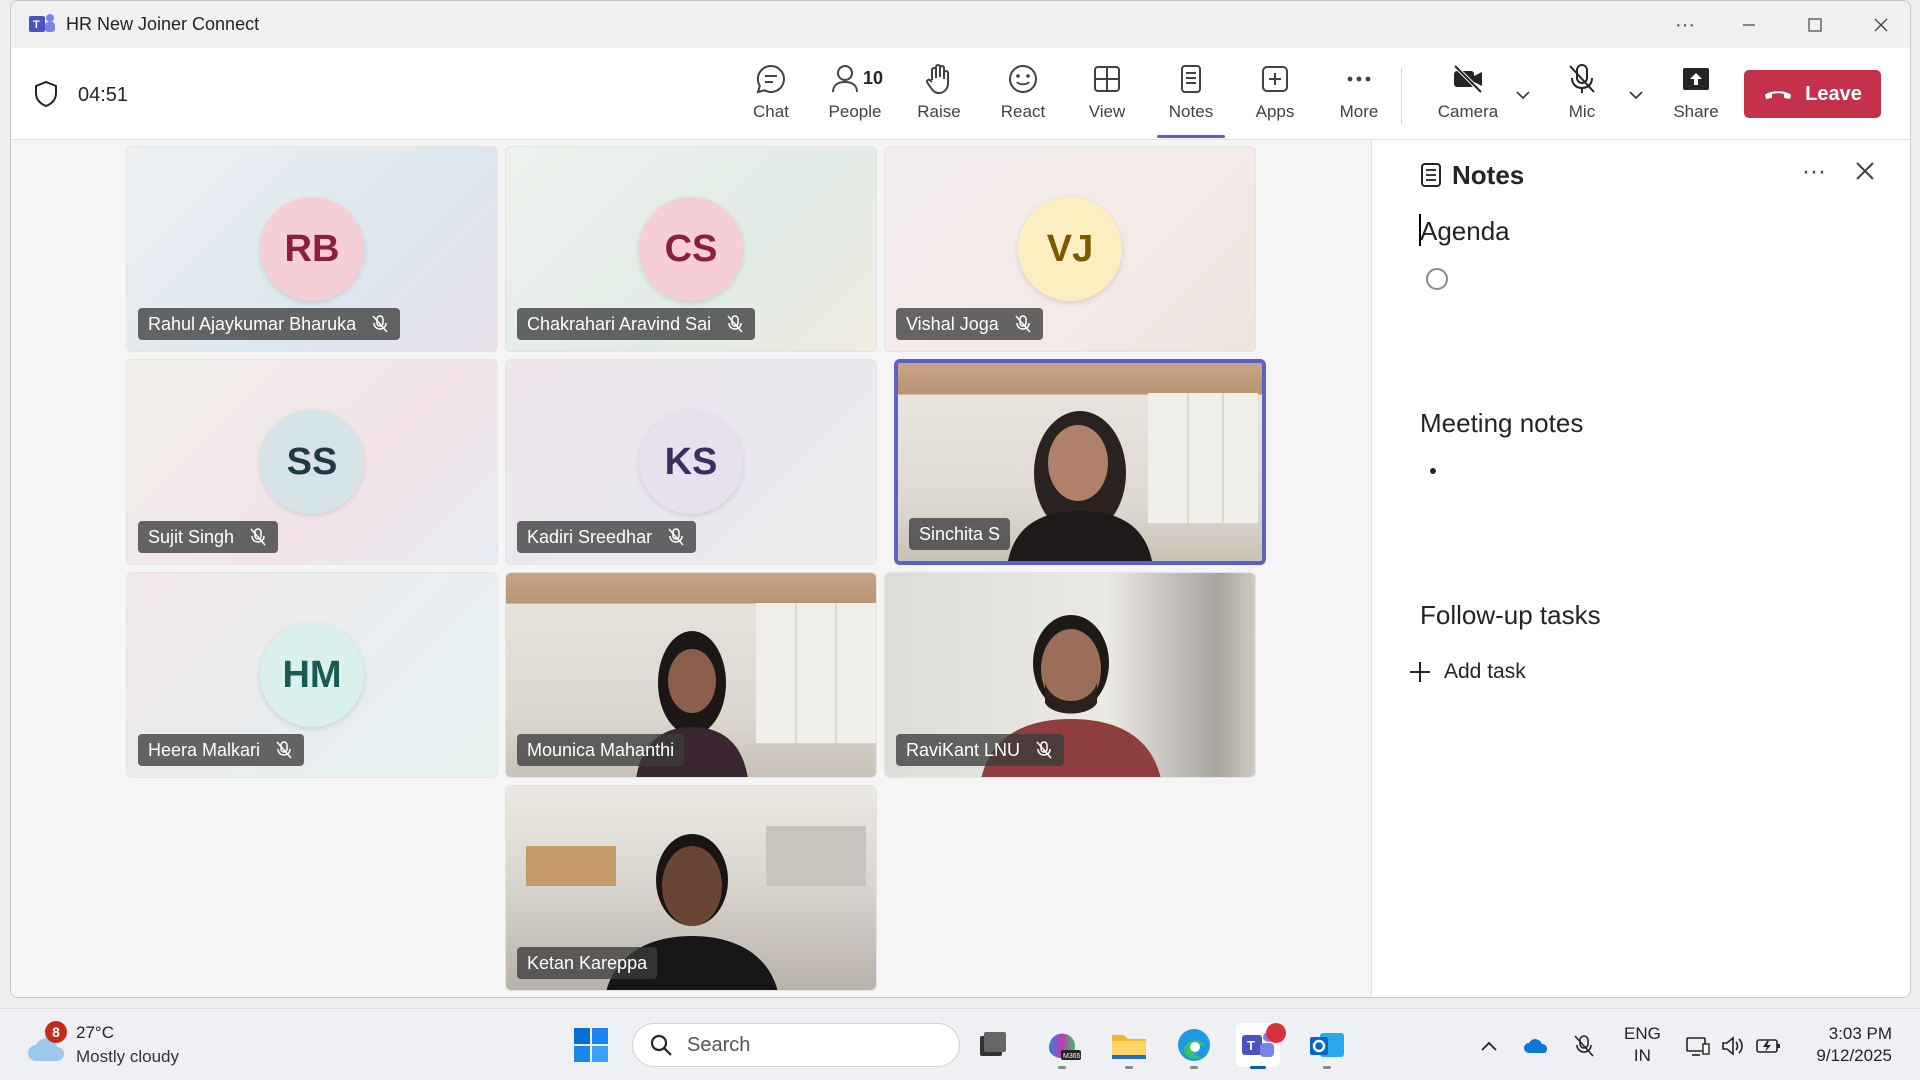 The height and width of the screenshot is (1080, 1920). What do you see at coordinates (1865, 171) in the screenshot?
I see `close-icon` at bounding box center [1865, 171].